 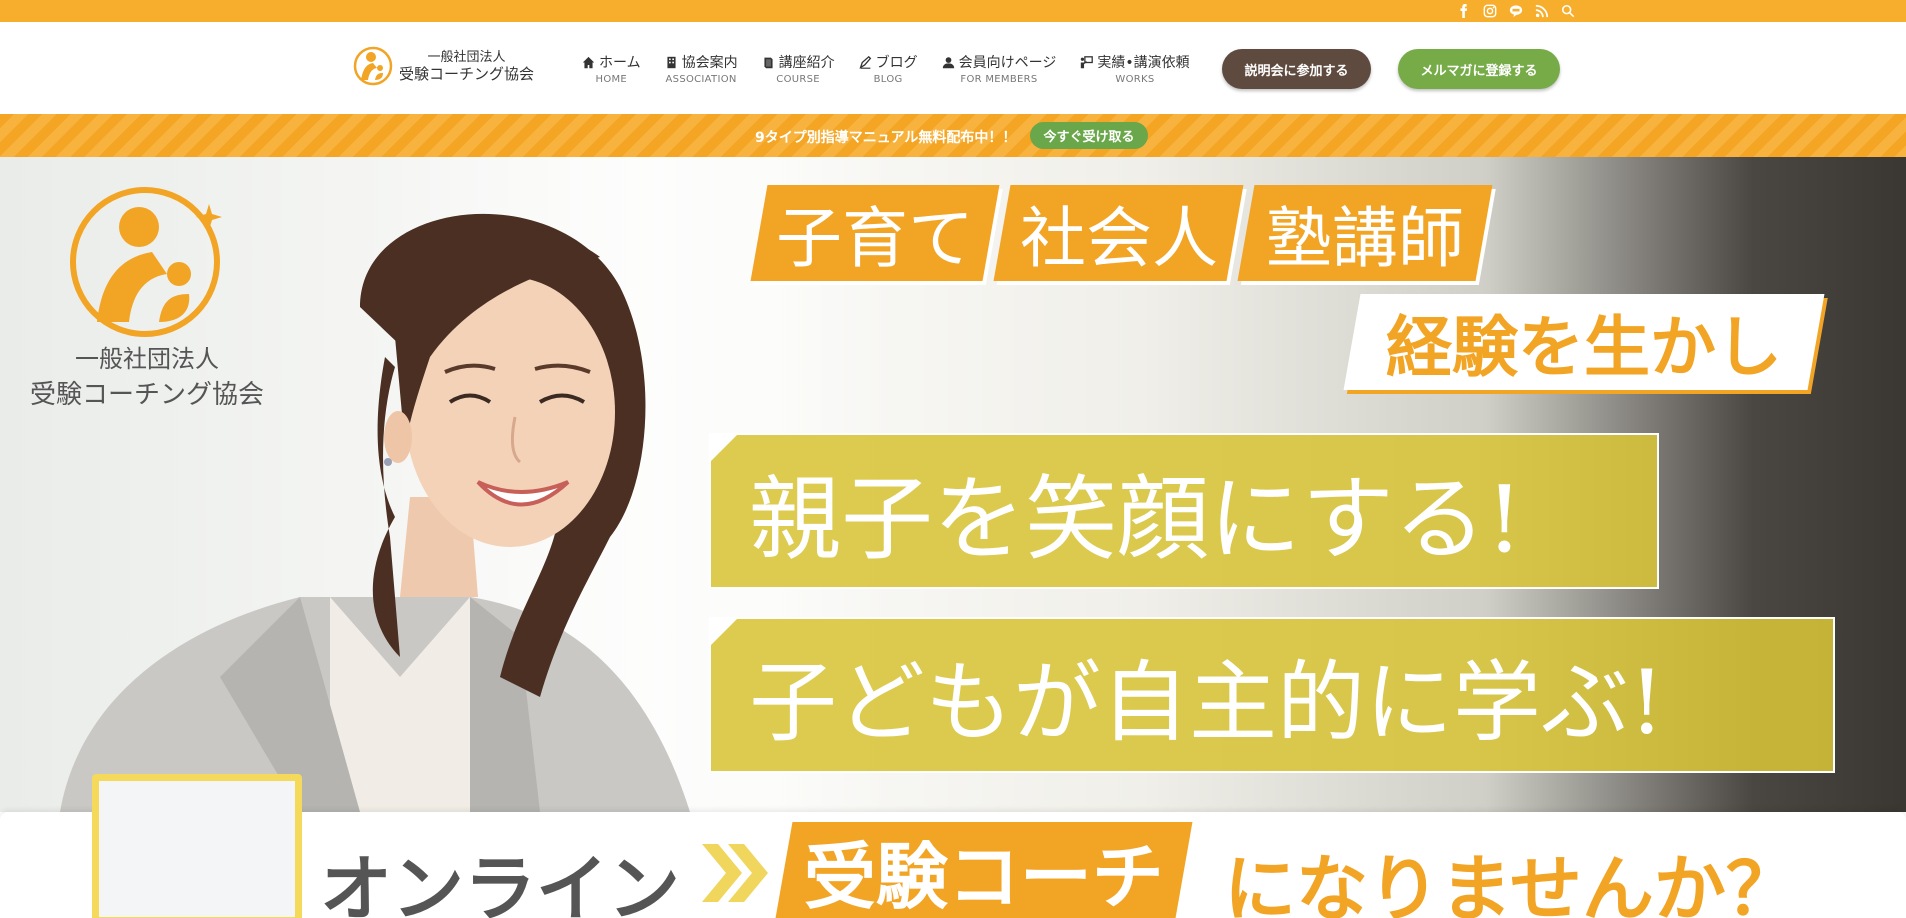 I want to click on bottom-question-text: になりませんか？, so click(x=1511, y=882).